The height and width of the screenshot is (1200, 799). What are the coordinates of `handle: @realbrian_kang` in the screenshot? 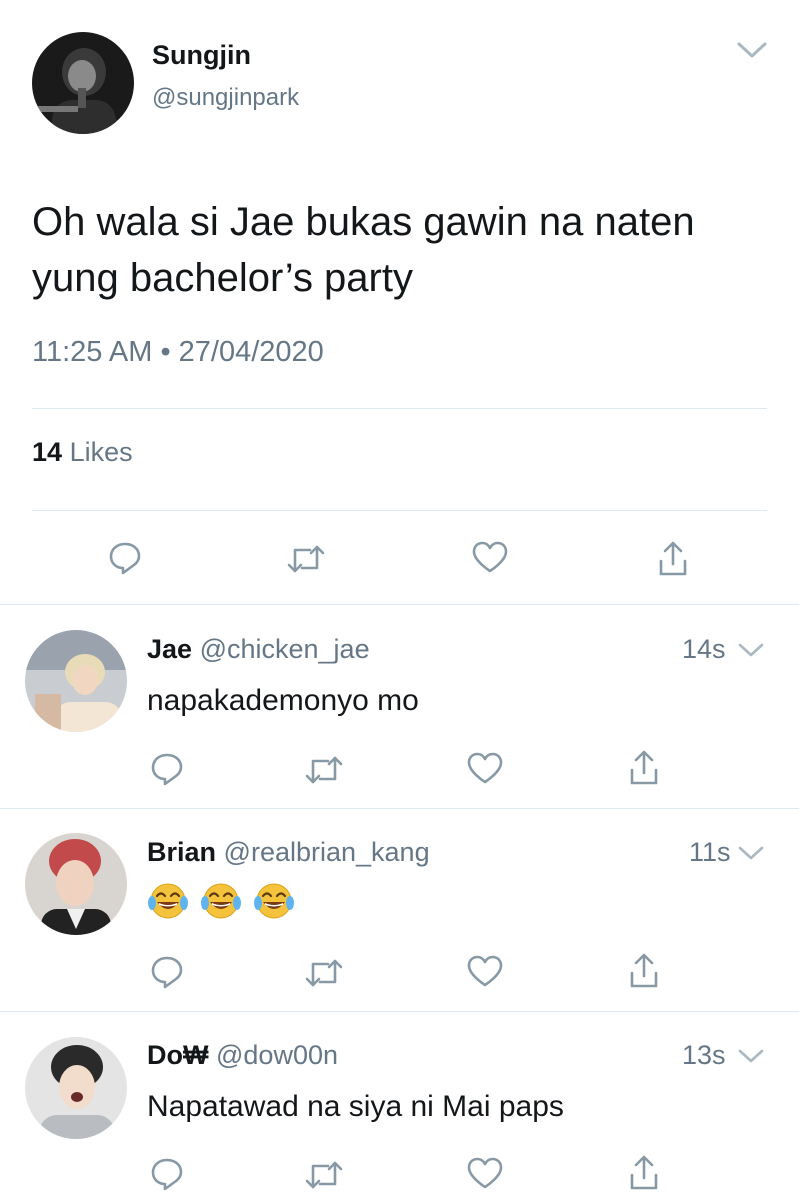 It's located at (327, 852).